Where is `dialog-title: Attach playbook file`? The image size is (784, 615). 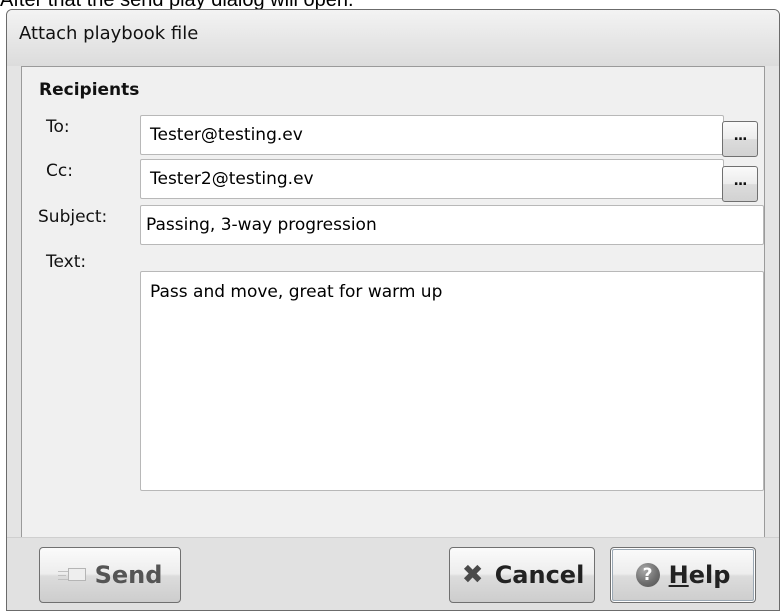
dialog-title: Attach playbook file is located at coordinates (109, 33).